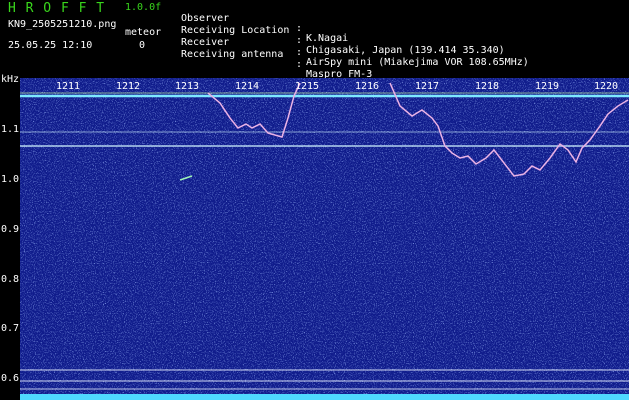  Describe the element at coordinates (307, 86) in the screenshot. I see `x-tick-label: 1215` at that location.